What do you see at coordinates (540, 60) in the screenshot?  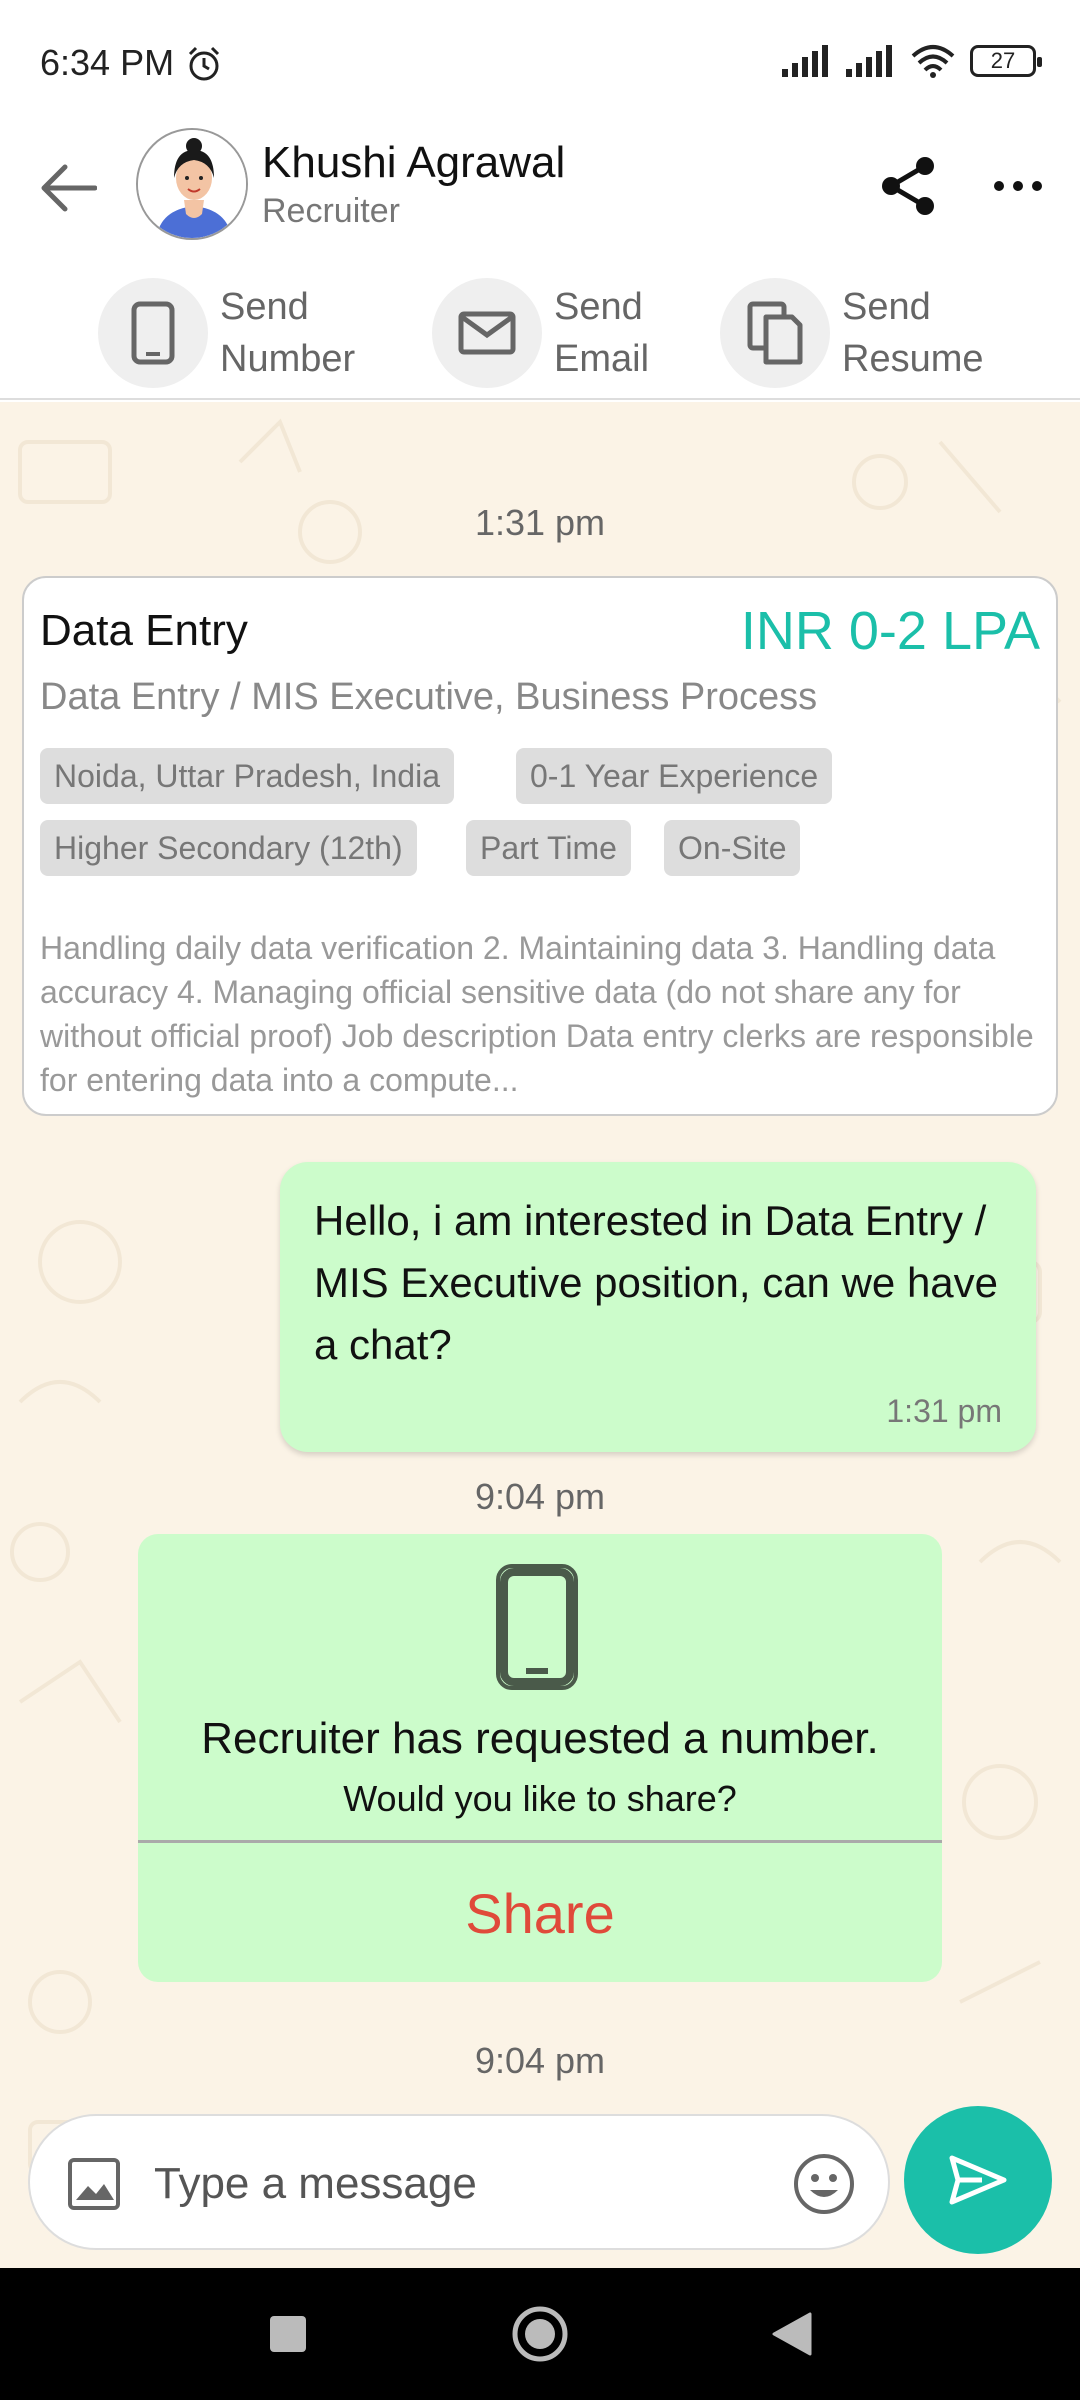 I see `status-bar: 6:34 PM 27` at bounding box center [540, 60].